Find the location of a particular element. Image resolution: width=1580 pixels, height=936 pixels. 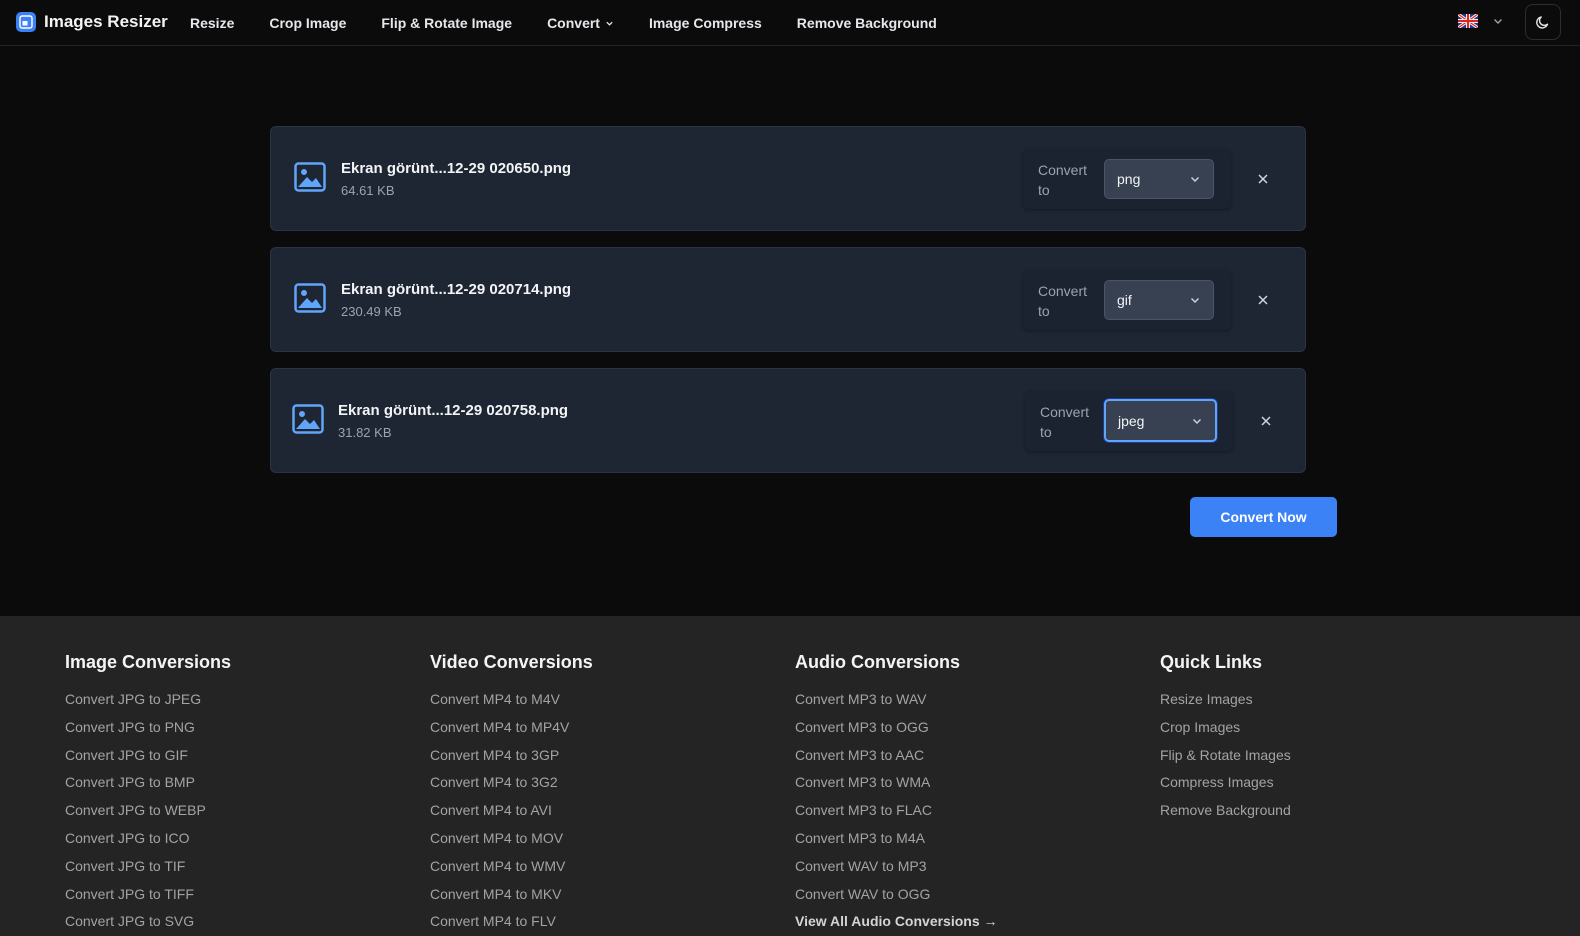

format-select: gif is located at coordinates (1159, 300).